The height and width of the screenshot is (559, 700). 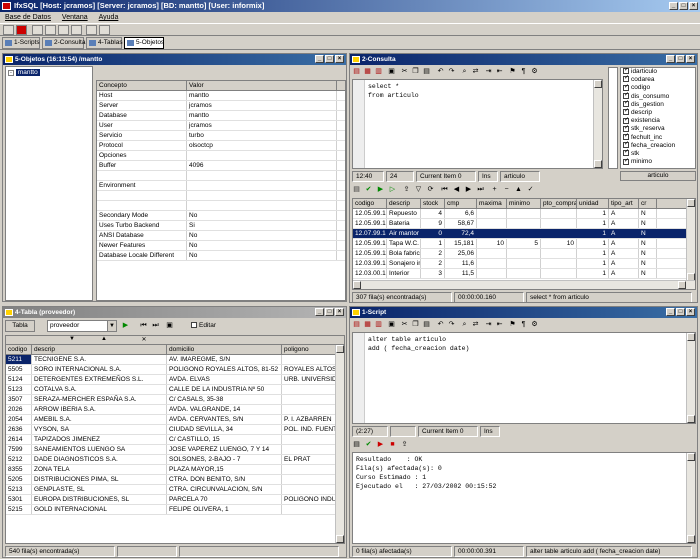 What do you see at coordinates (506, 189) in the screenshot?
I see `delete-record-icon: −` at bounding box center [506, 189].